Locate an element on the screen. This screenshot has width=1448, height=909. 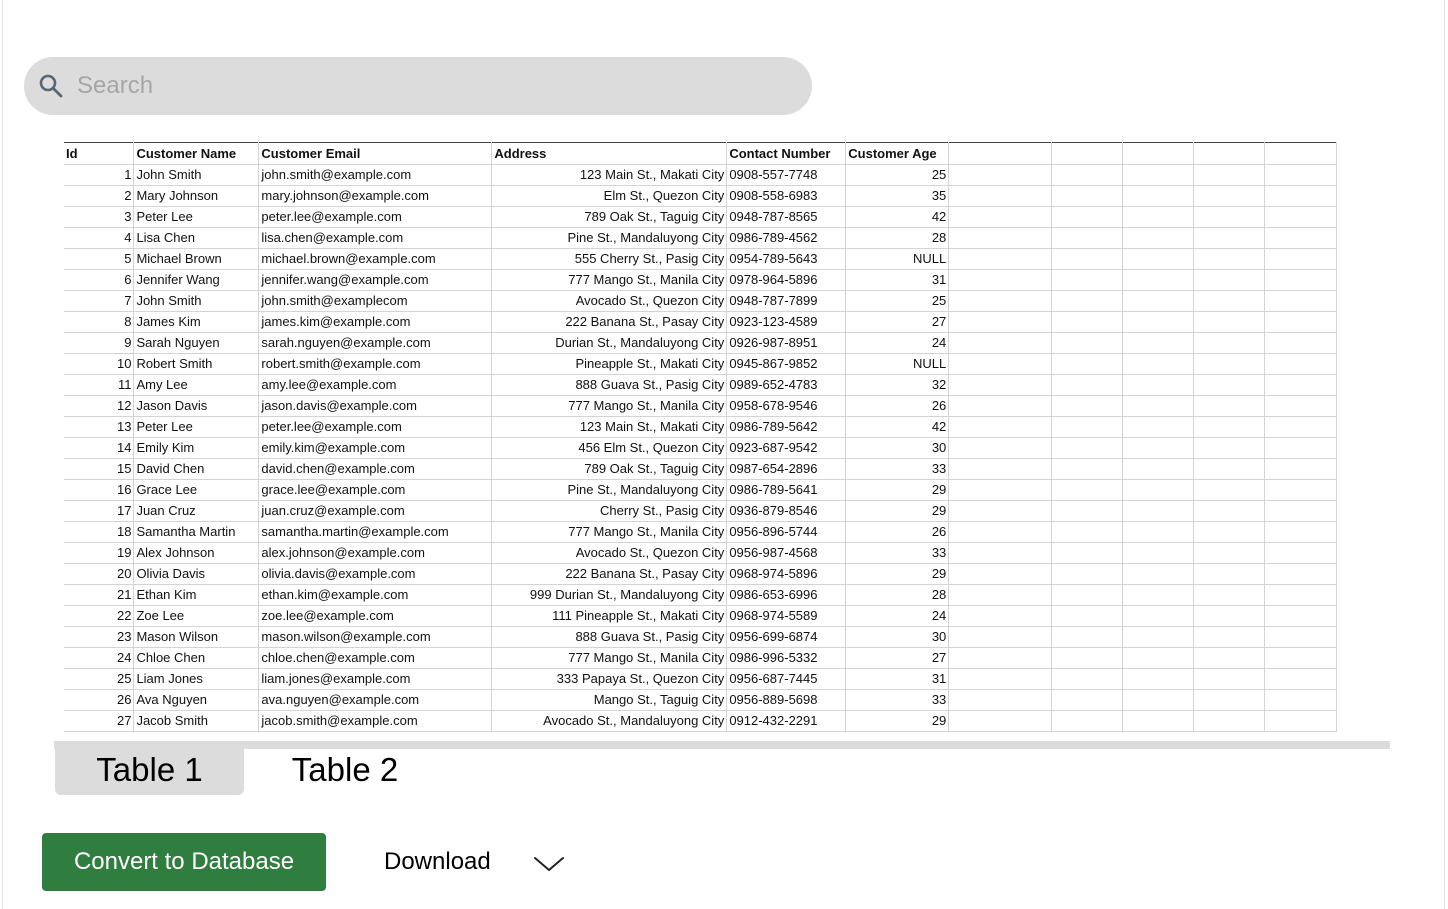
table-cell: lisa.chen@example.com is located at coordinates (375, 238).